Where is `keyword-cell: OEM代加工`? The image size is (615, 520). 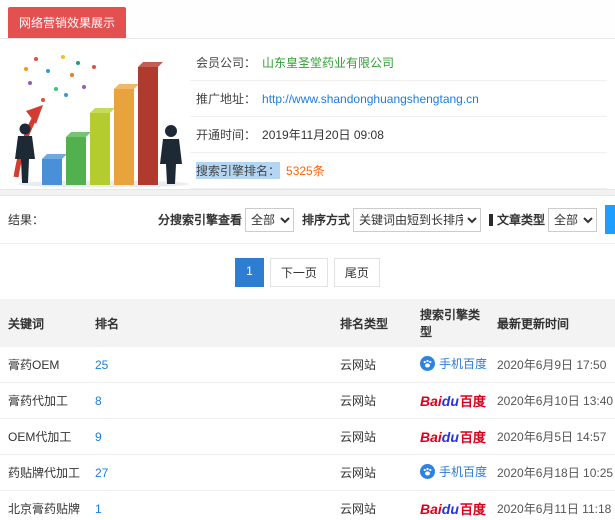 keyword-cell: OEM代加工 is located at coordinates (43, 436).